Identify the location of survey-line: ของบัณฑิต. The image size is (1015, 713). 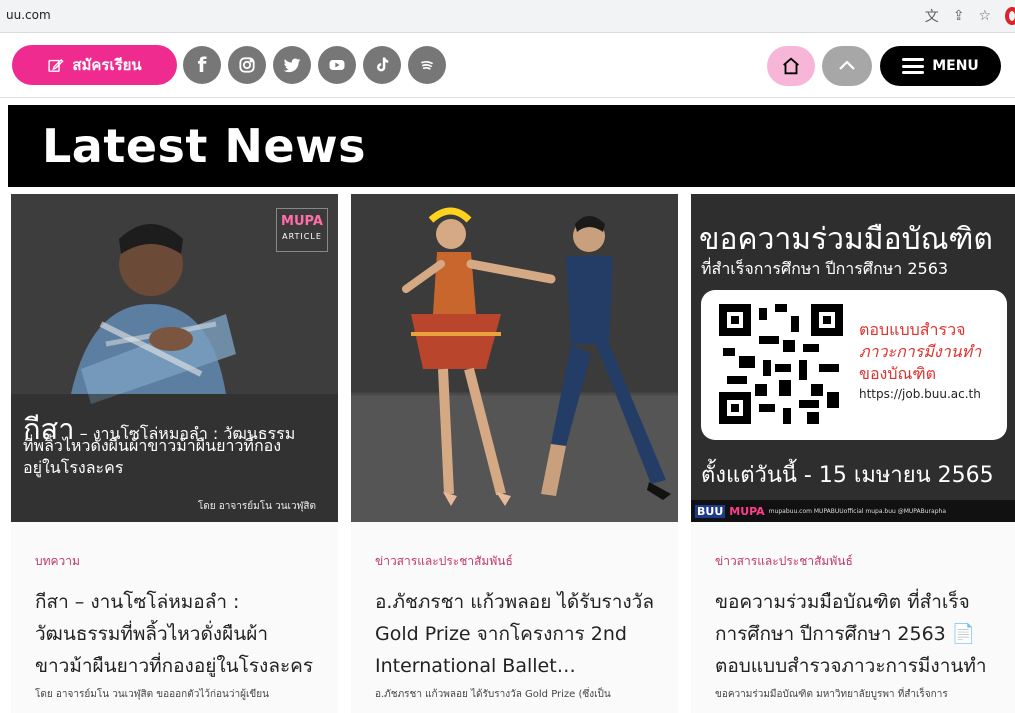
(898, 373).